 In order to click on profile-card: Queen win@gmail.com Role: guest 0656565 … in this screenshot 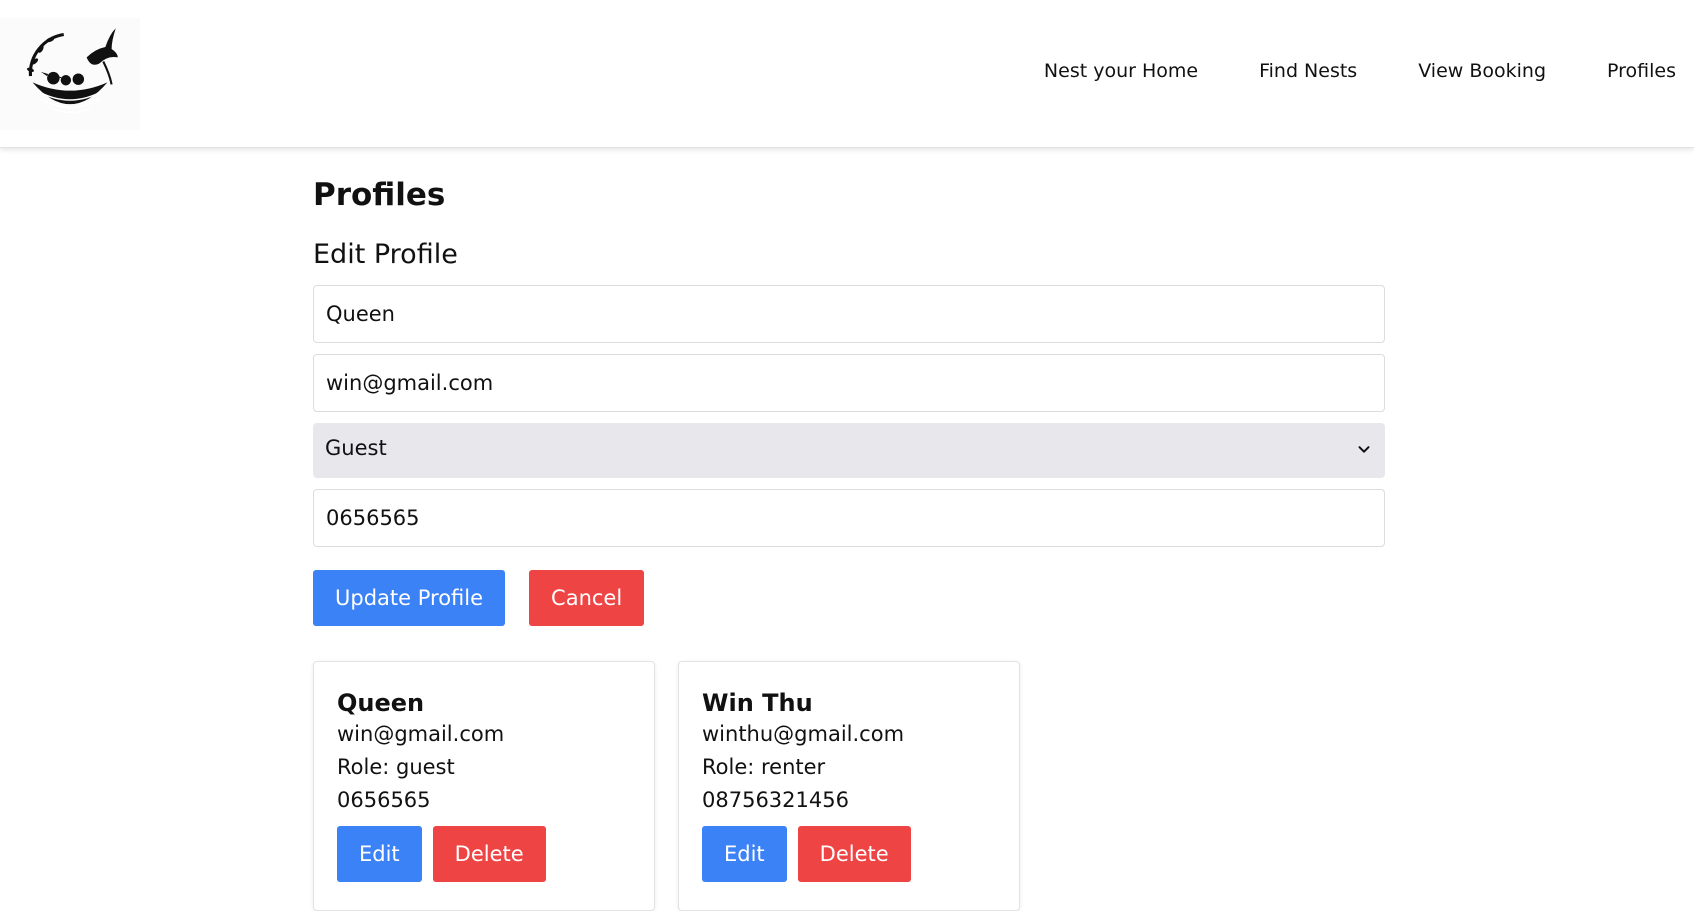, I will do `click(484, 786)`.